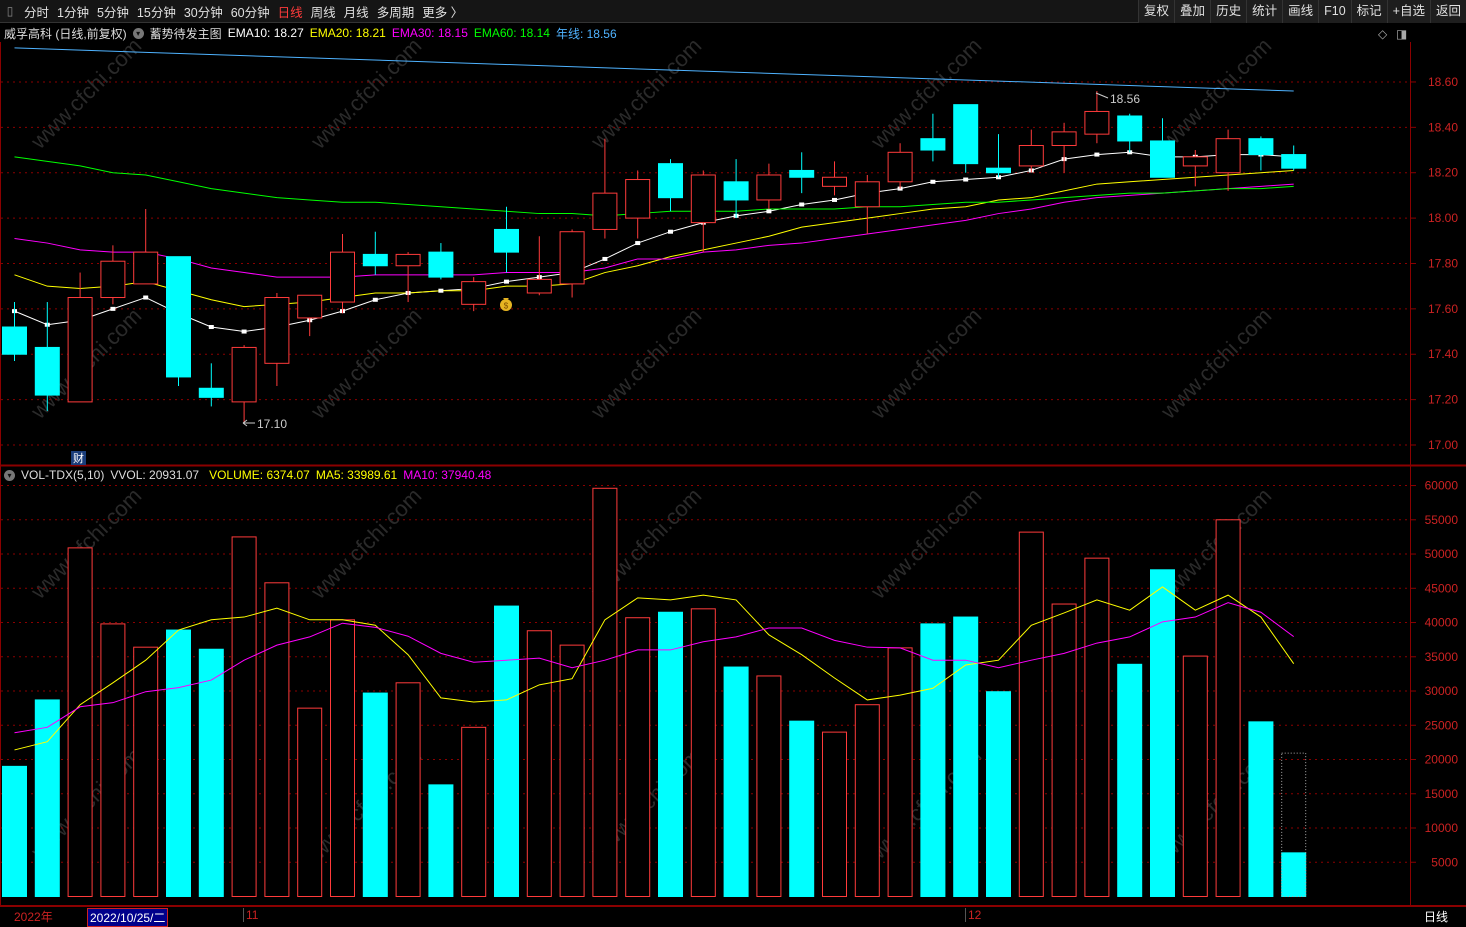  What do you see at coordinates (290, 11) in the screenshot?
I see `period-tab: 日线` at bounding box center [290, 11].